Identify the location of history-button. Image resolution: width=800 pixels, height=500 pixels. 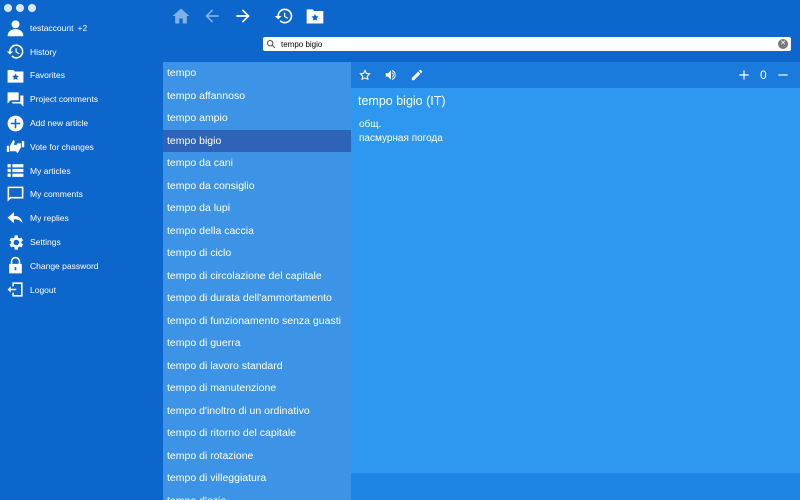
(284, 16).